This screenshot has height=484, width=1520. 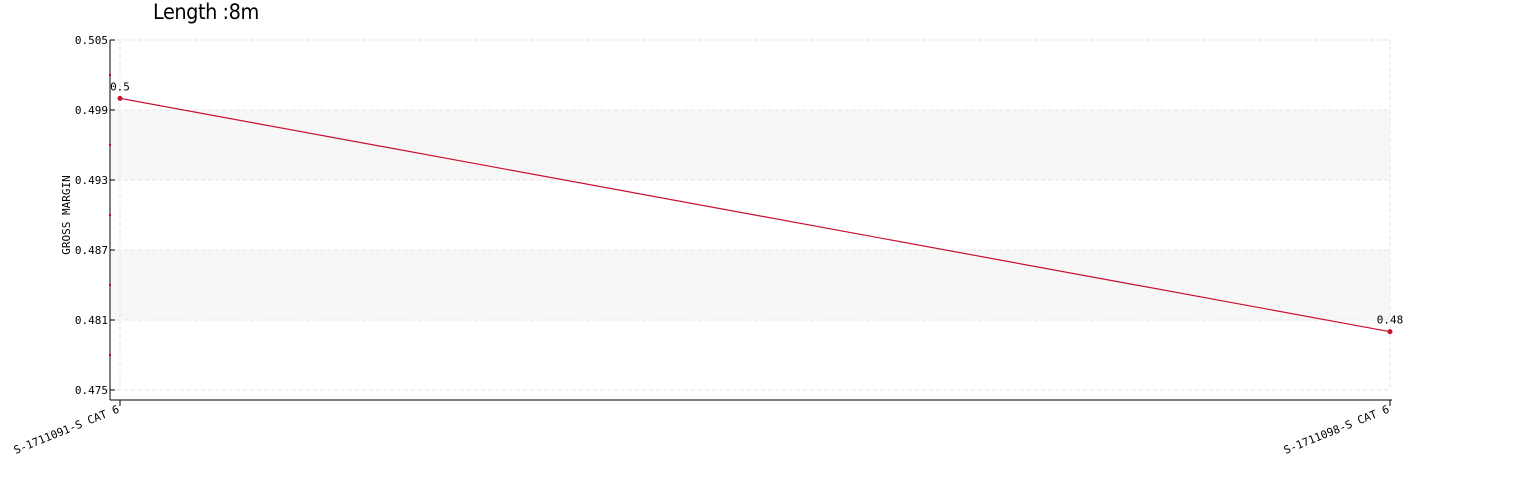 What do you see at coordinates (91, 180) in the screenshot?
I see `y-tick-label: 0.493` at bounding box center [91, 180].